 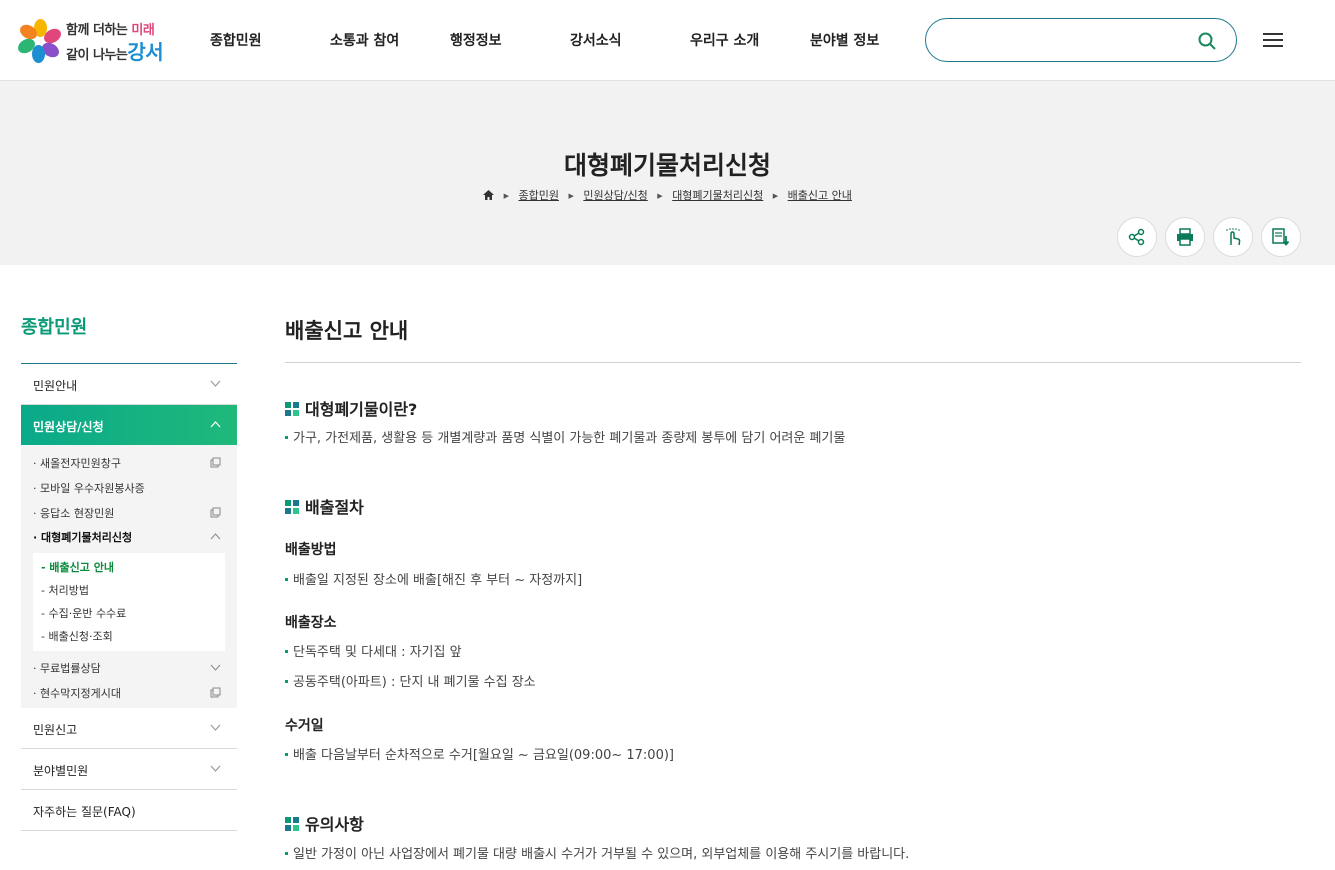 I want to click on submenu-item-label: 모바일 우수자원봉사증, so click(x=92, y=488).